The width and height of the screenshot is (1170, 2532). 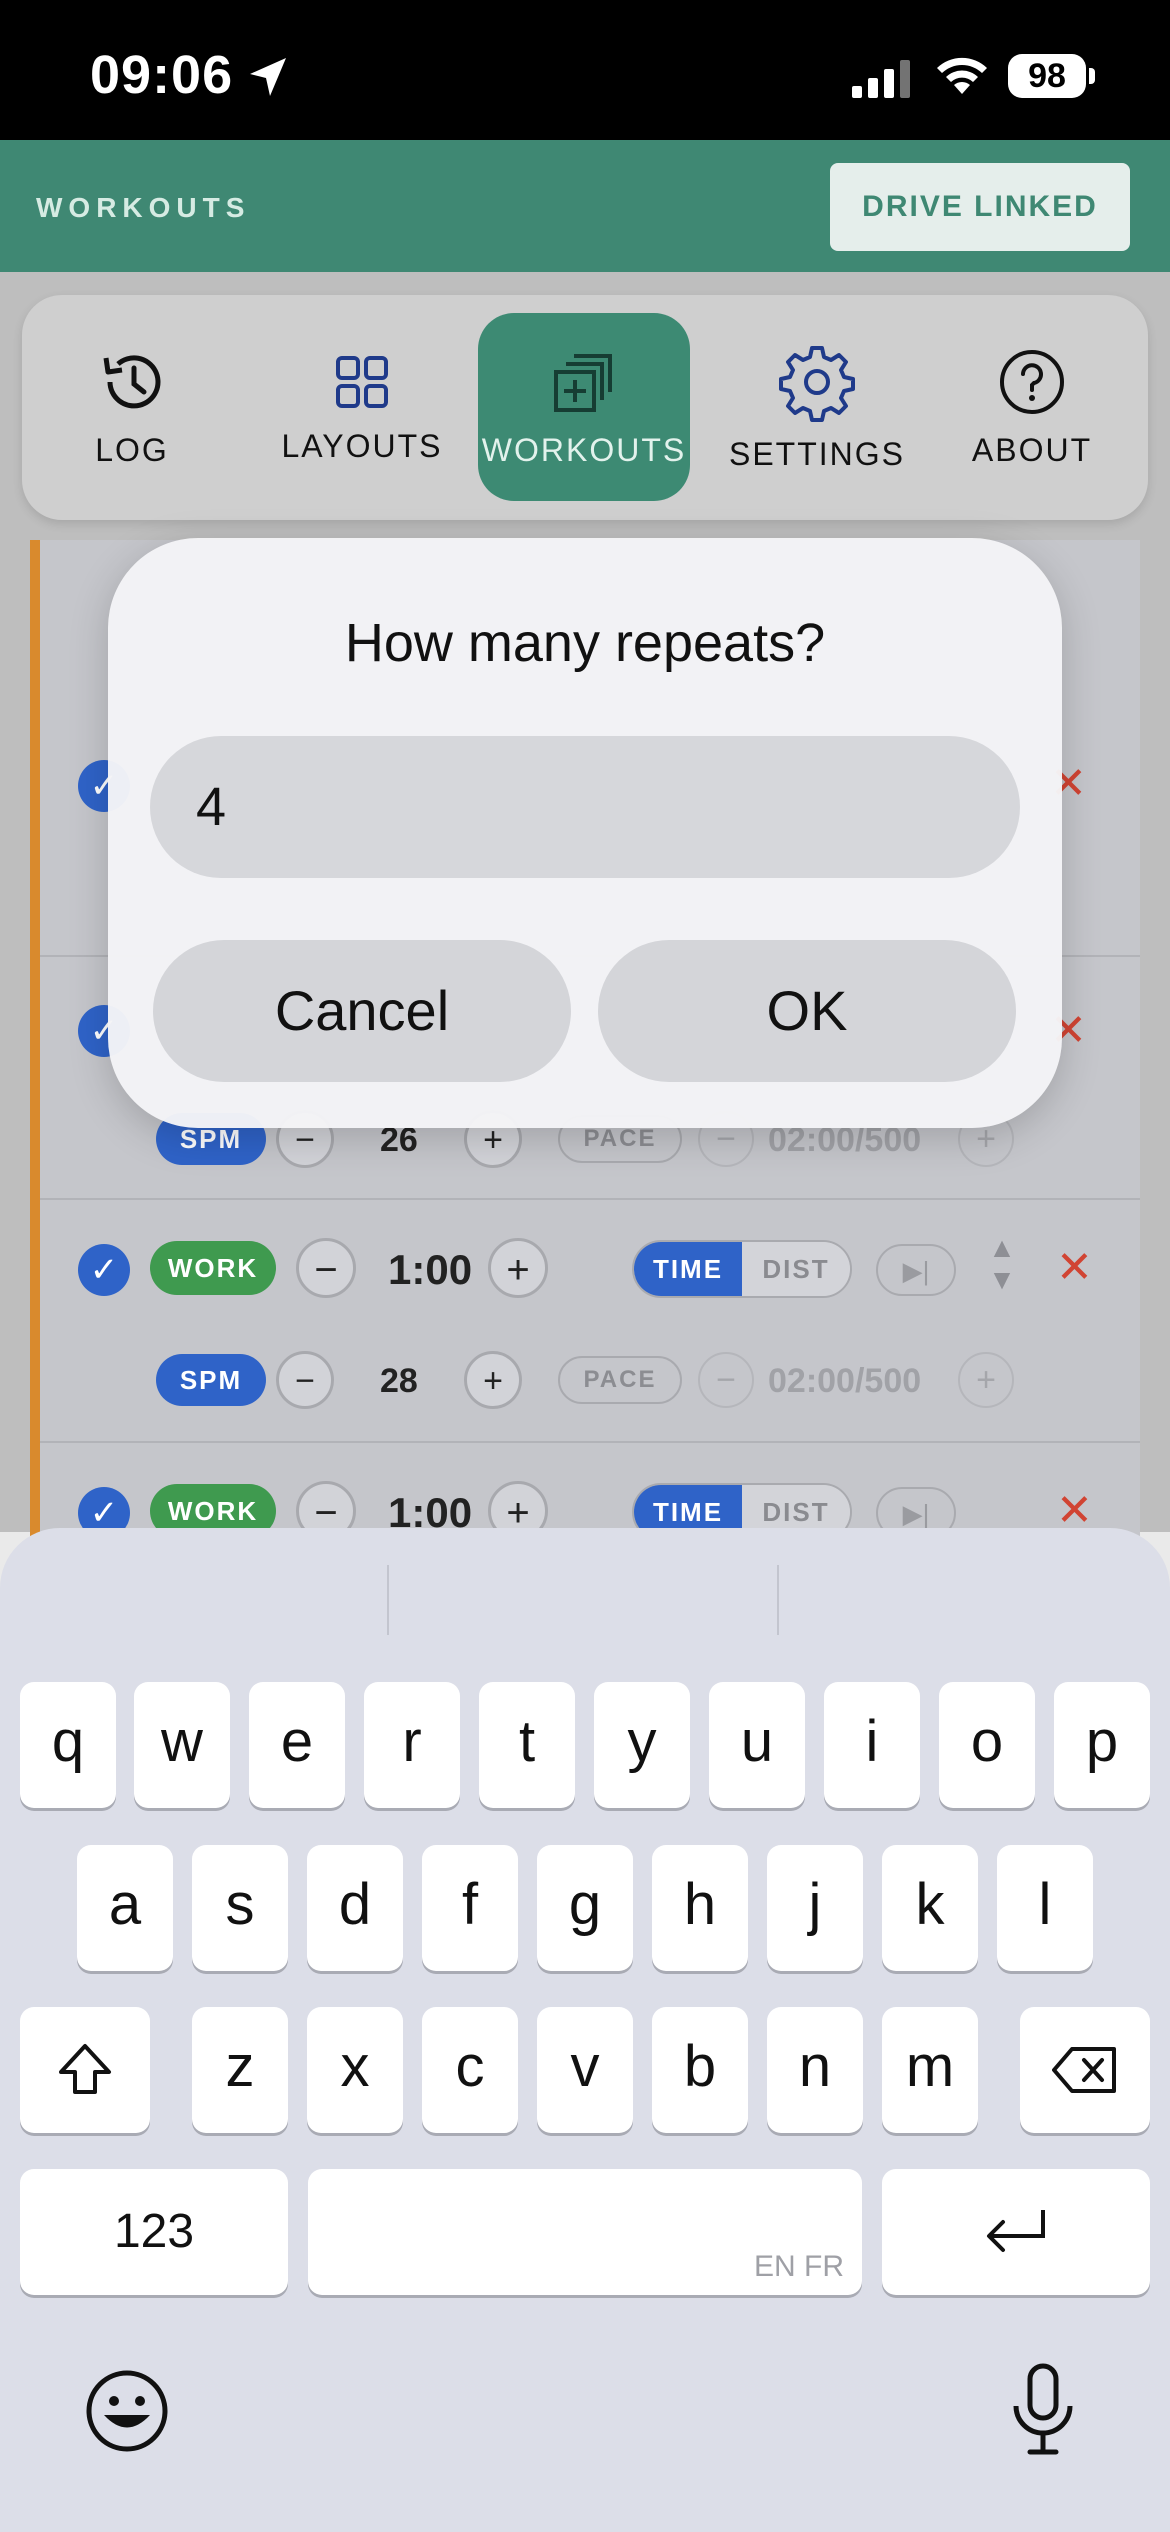 I want to click on tab-settings: SETTINGS, so click(x=817, y=407).